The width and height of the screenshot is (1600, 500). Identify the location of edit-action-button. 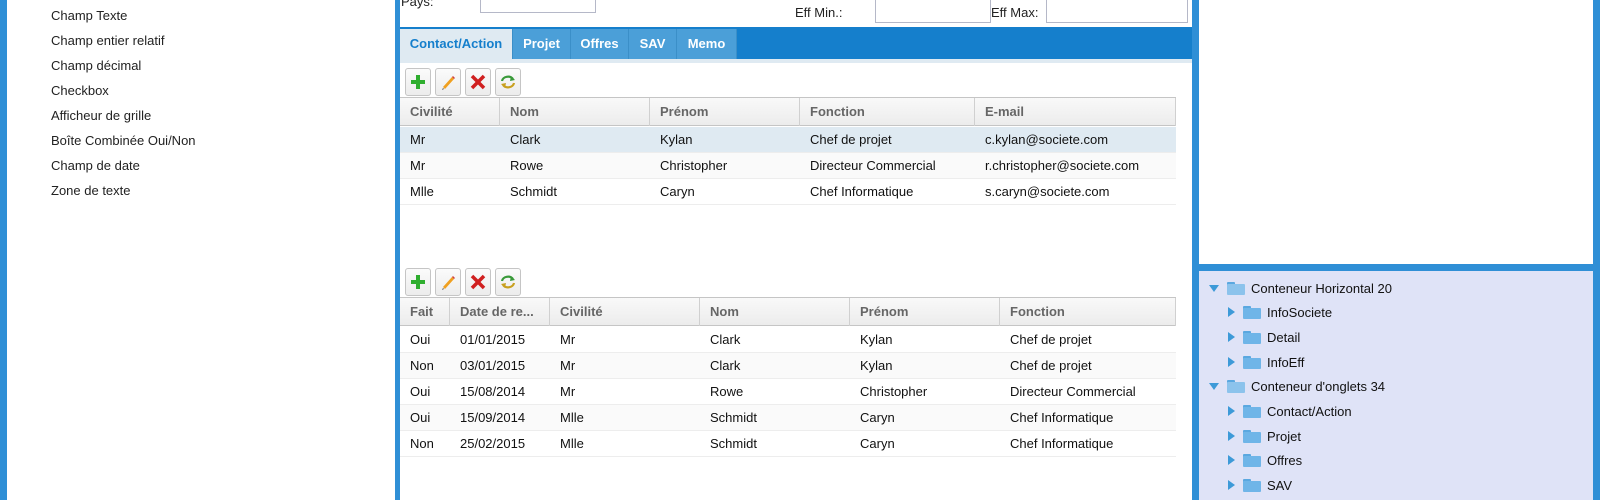
(448, 282).